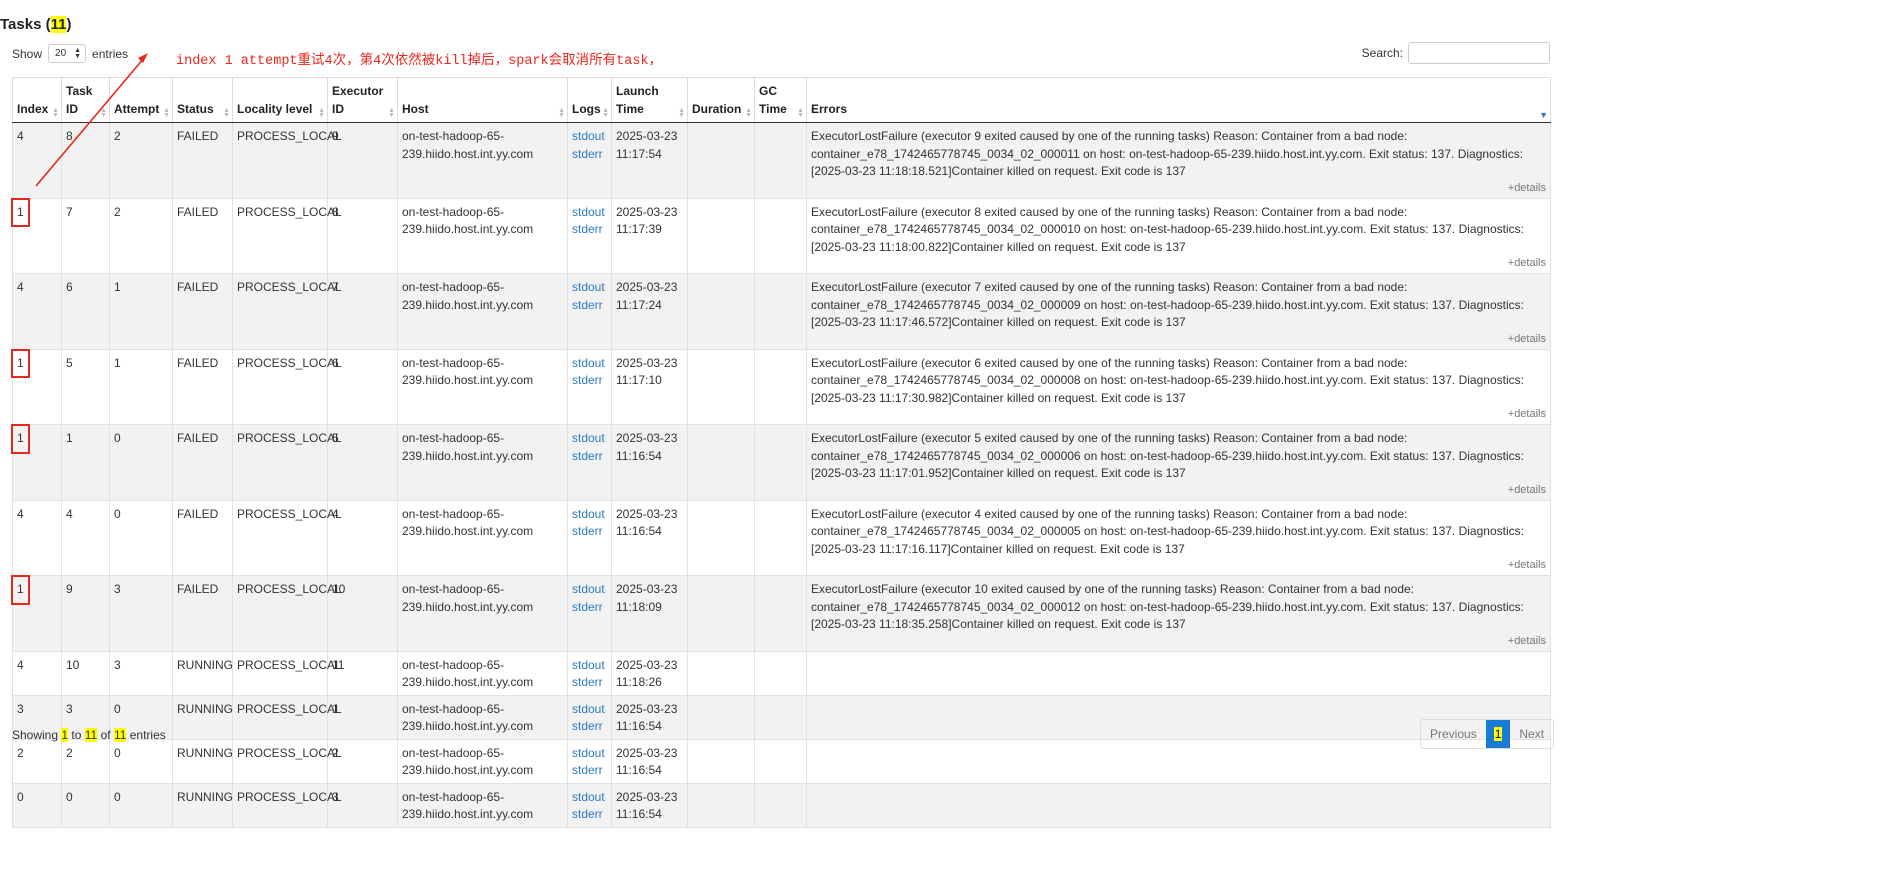  What do you see at coordinates (69, 438) in the screenshot?
I see `cell-task-id-value: 1` at bounding box center [69, 438].